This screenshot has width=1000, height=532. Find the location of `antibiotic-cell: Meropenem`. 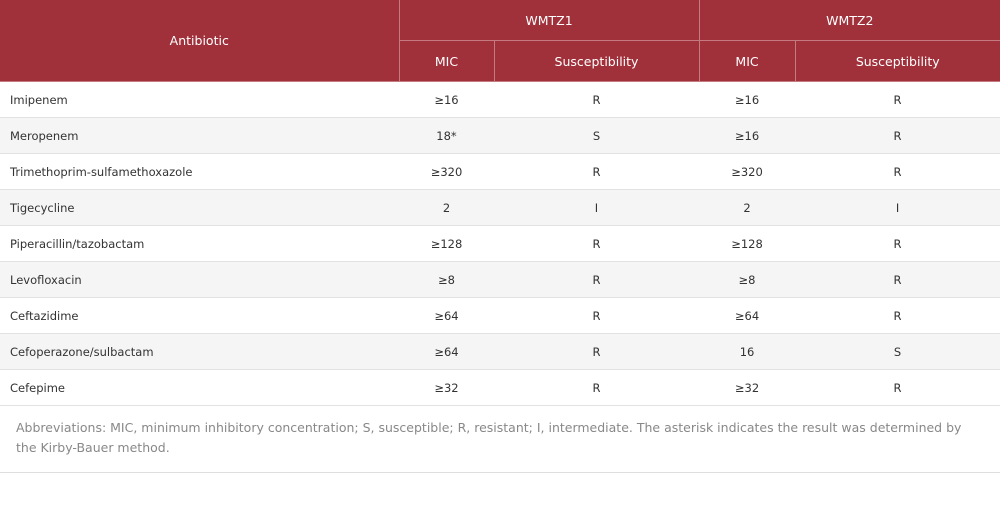

antibiotic-cell: Meropenem is located at coordinates (199, 135).